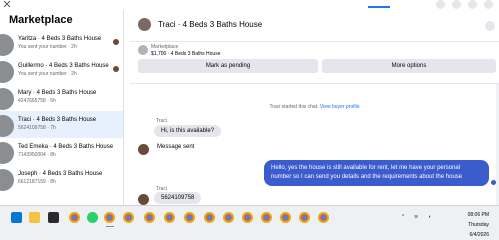 Image resolution: width=499 pixels, height=240 pixels. I want to click on message-bubble: Hi, is this available?, so click(188, 131).